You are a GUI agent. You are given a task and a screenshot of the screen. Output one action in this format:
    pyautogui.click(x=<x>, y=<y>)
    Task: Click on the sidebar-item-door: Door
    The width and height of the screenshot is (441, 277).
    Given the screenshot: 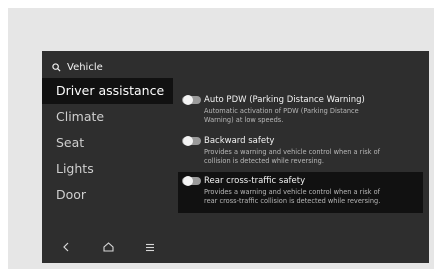 What is the action you would take?
    pyautogui.click(x=107, y=195)
    